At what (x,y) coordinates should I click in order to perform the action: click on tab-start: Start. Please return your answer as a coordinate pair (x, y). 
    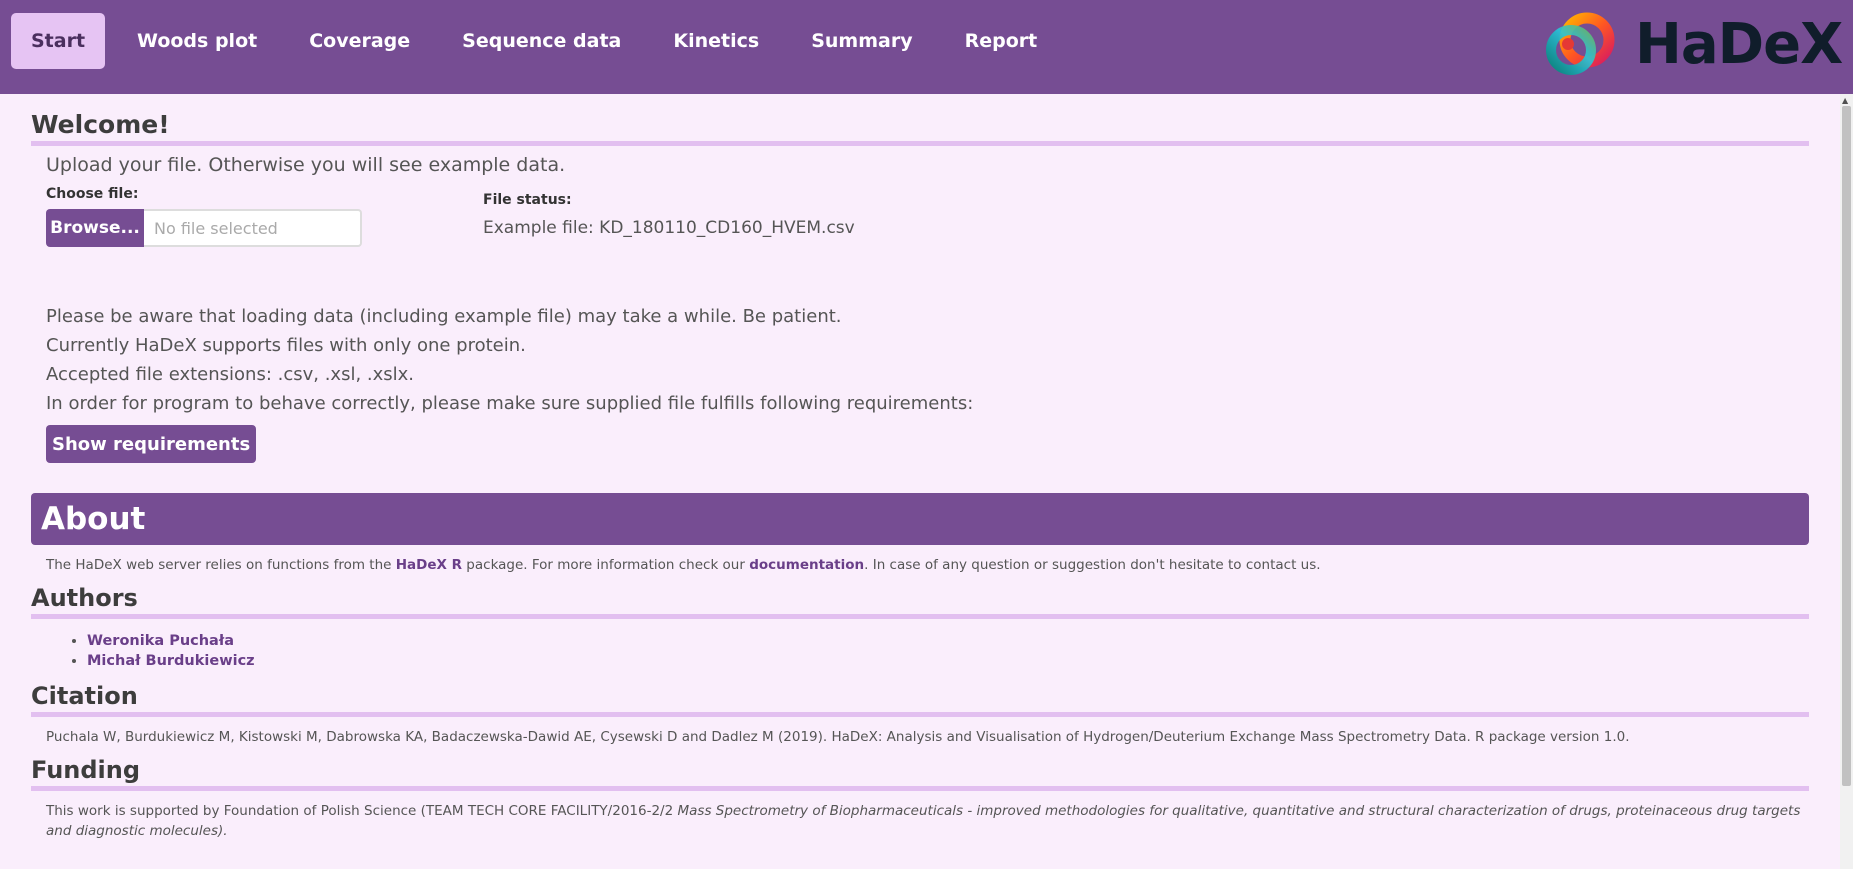
    Looking at the image, I should click on (58, 41).